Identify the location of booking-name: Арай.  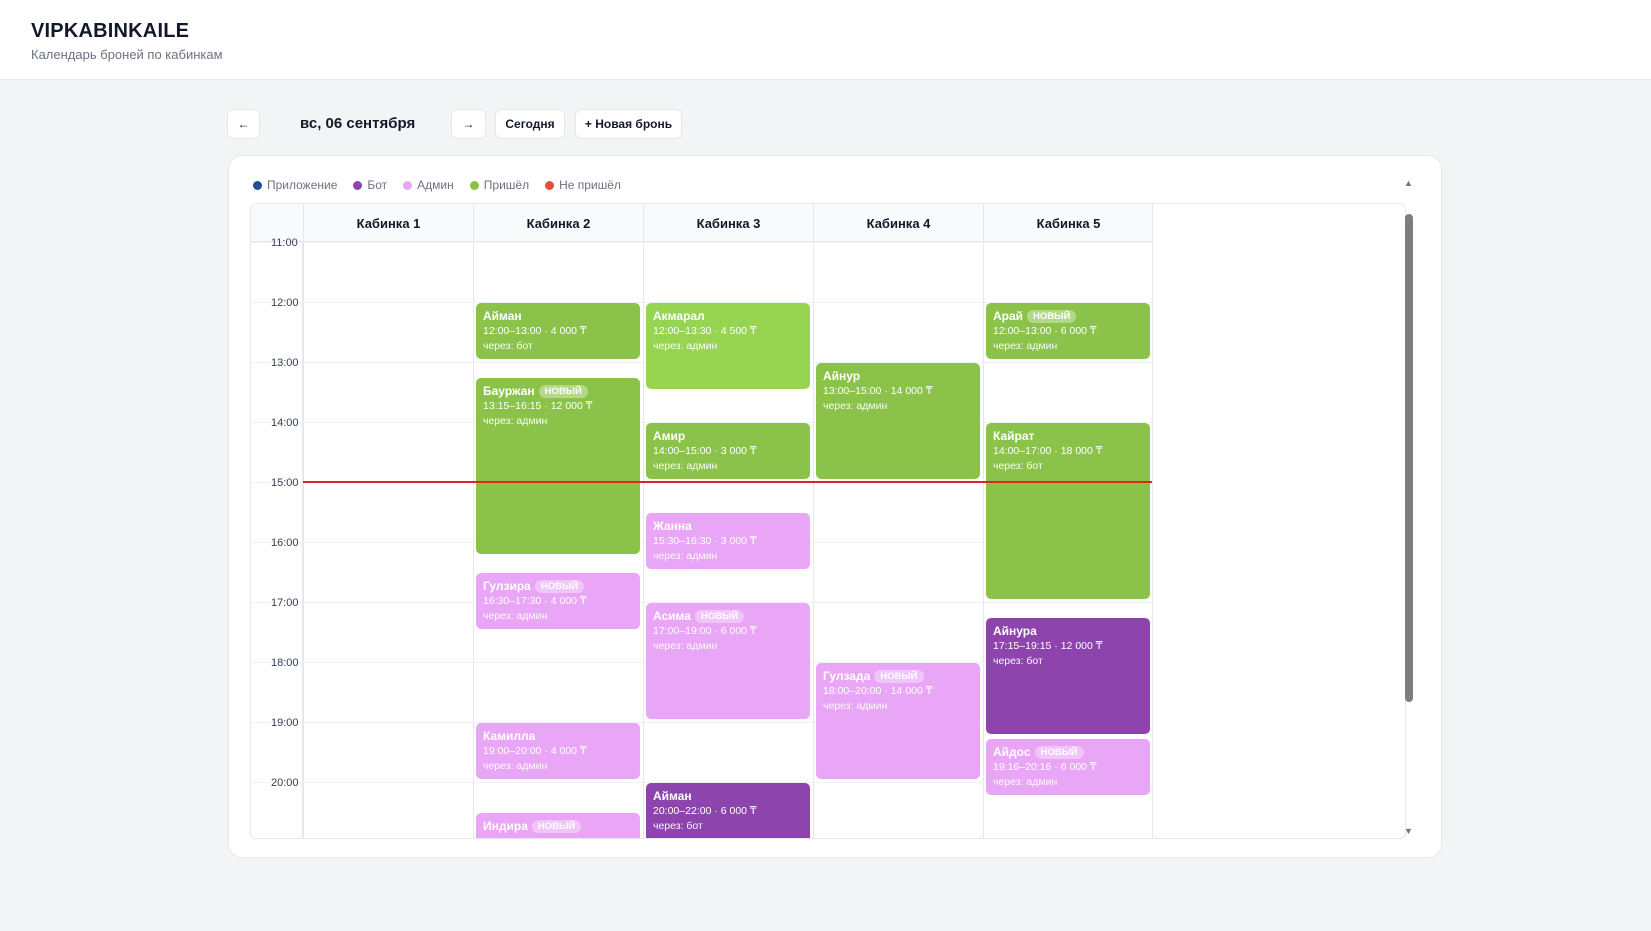
(1008, 316).